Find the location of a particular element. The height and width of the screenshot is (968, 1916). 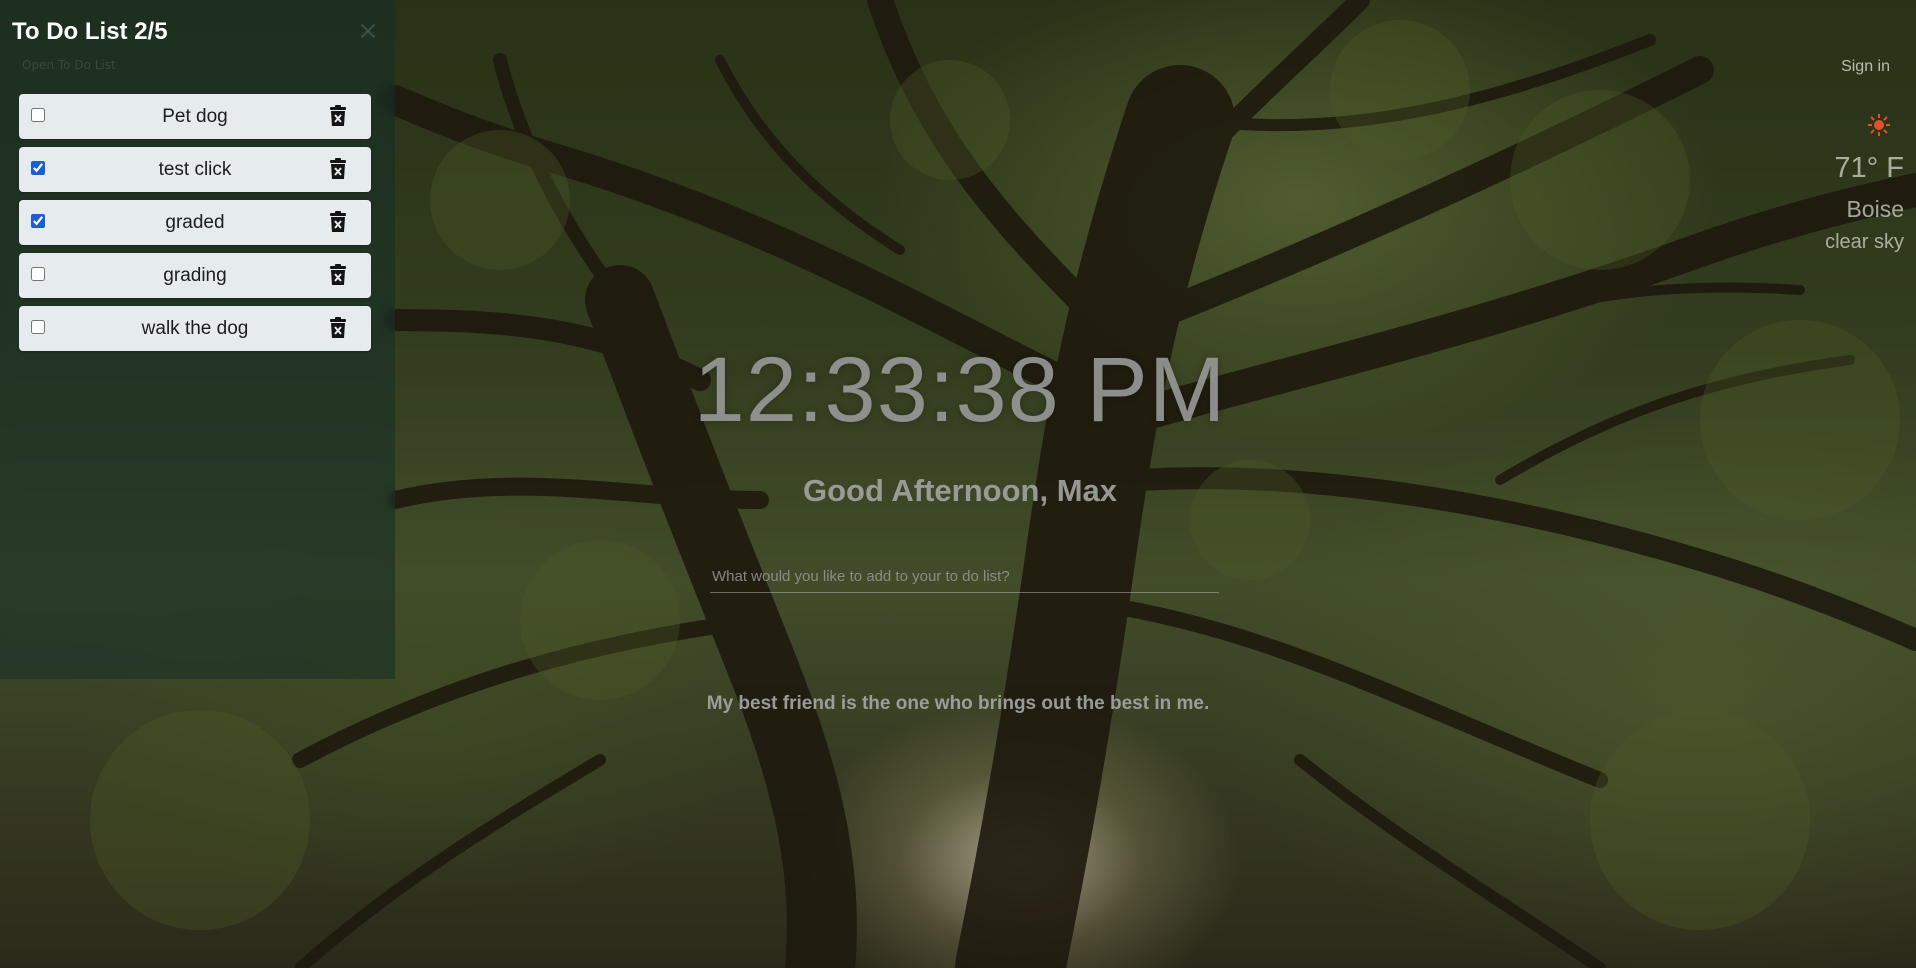

todo-item: grading is located at coordinates (195, 275).